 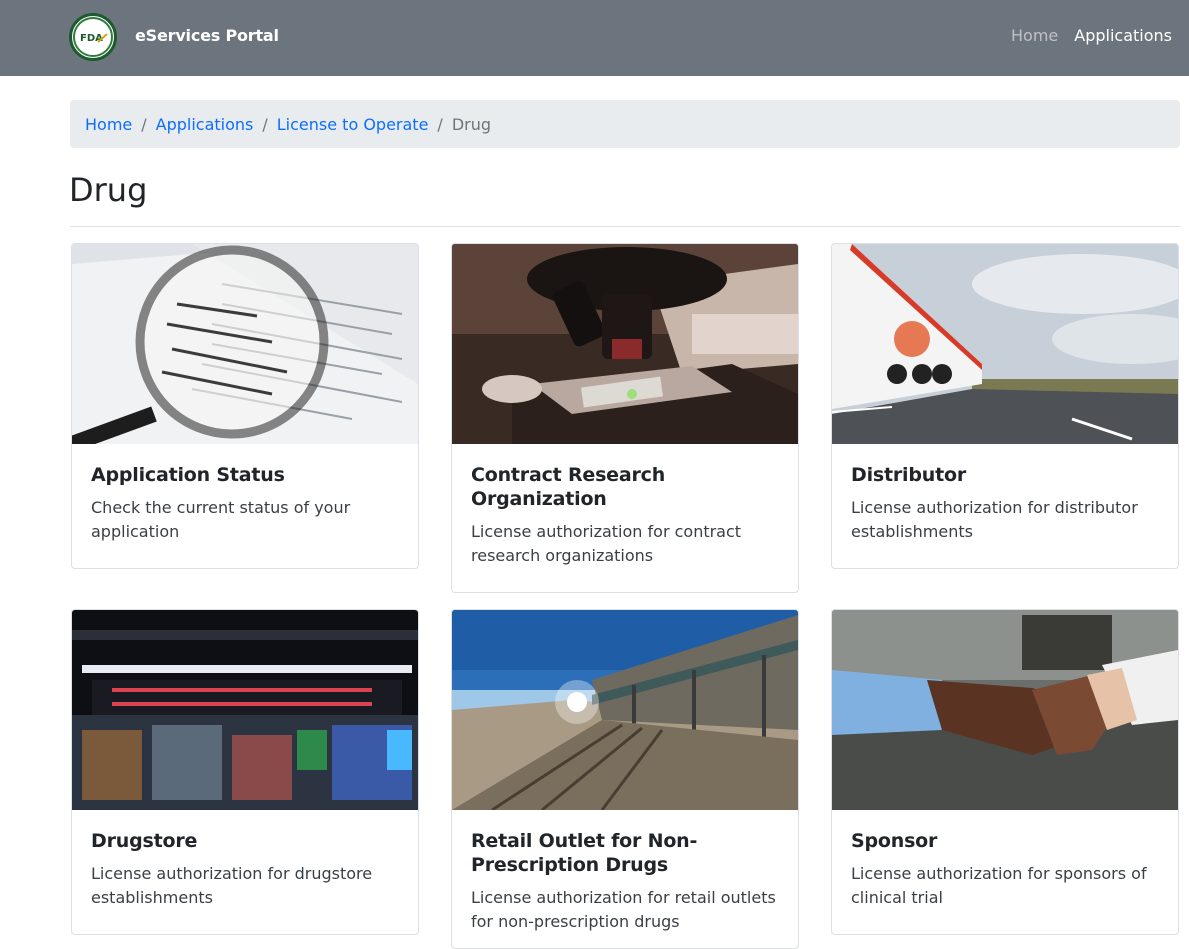 I want to click on breadcrumb-license-to-operate: License to Operate, so click(x=353, y=124).